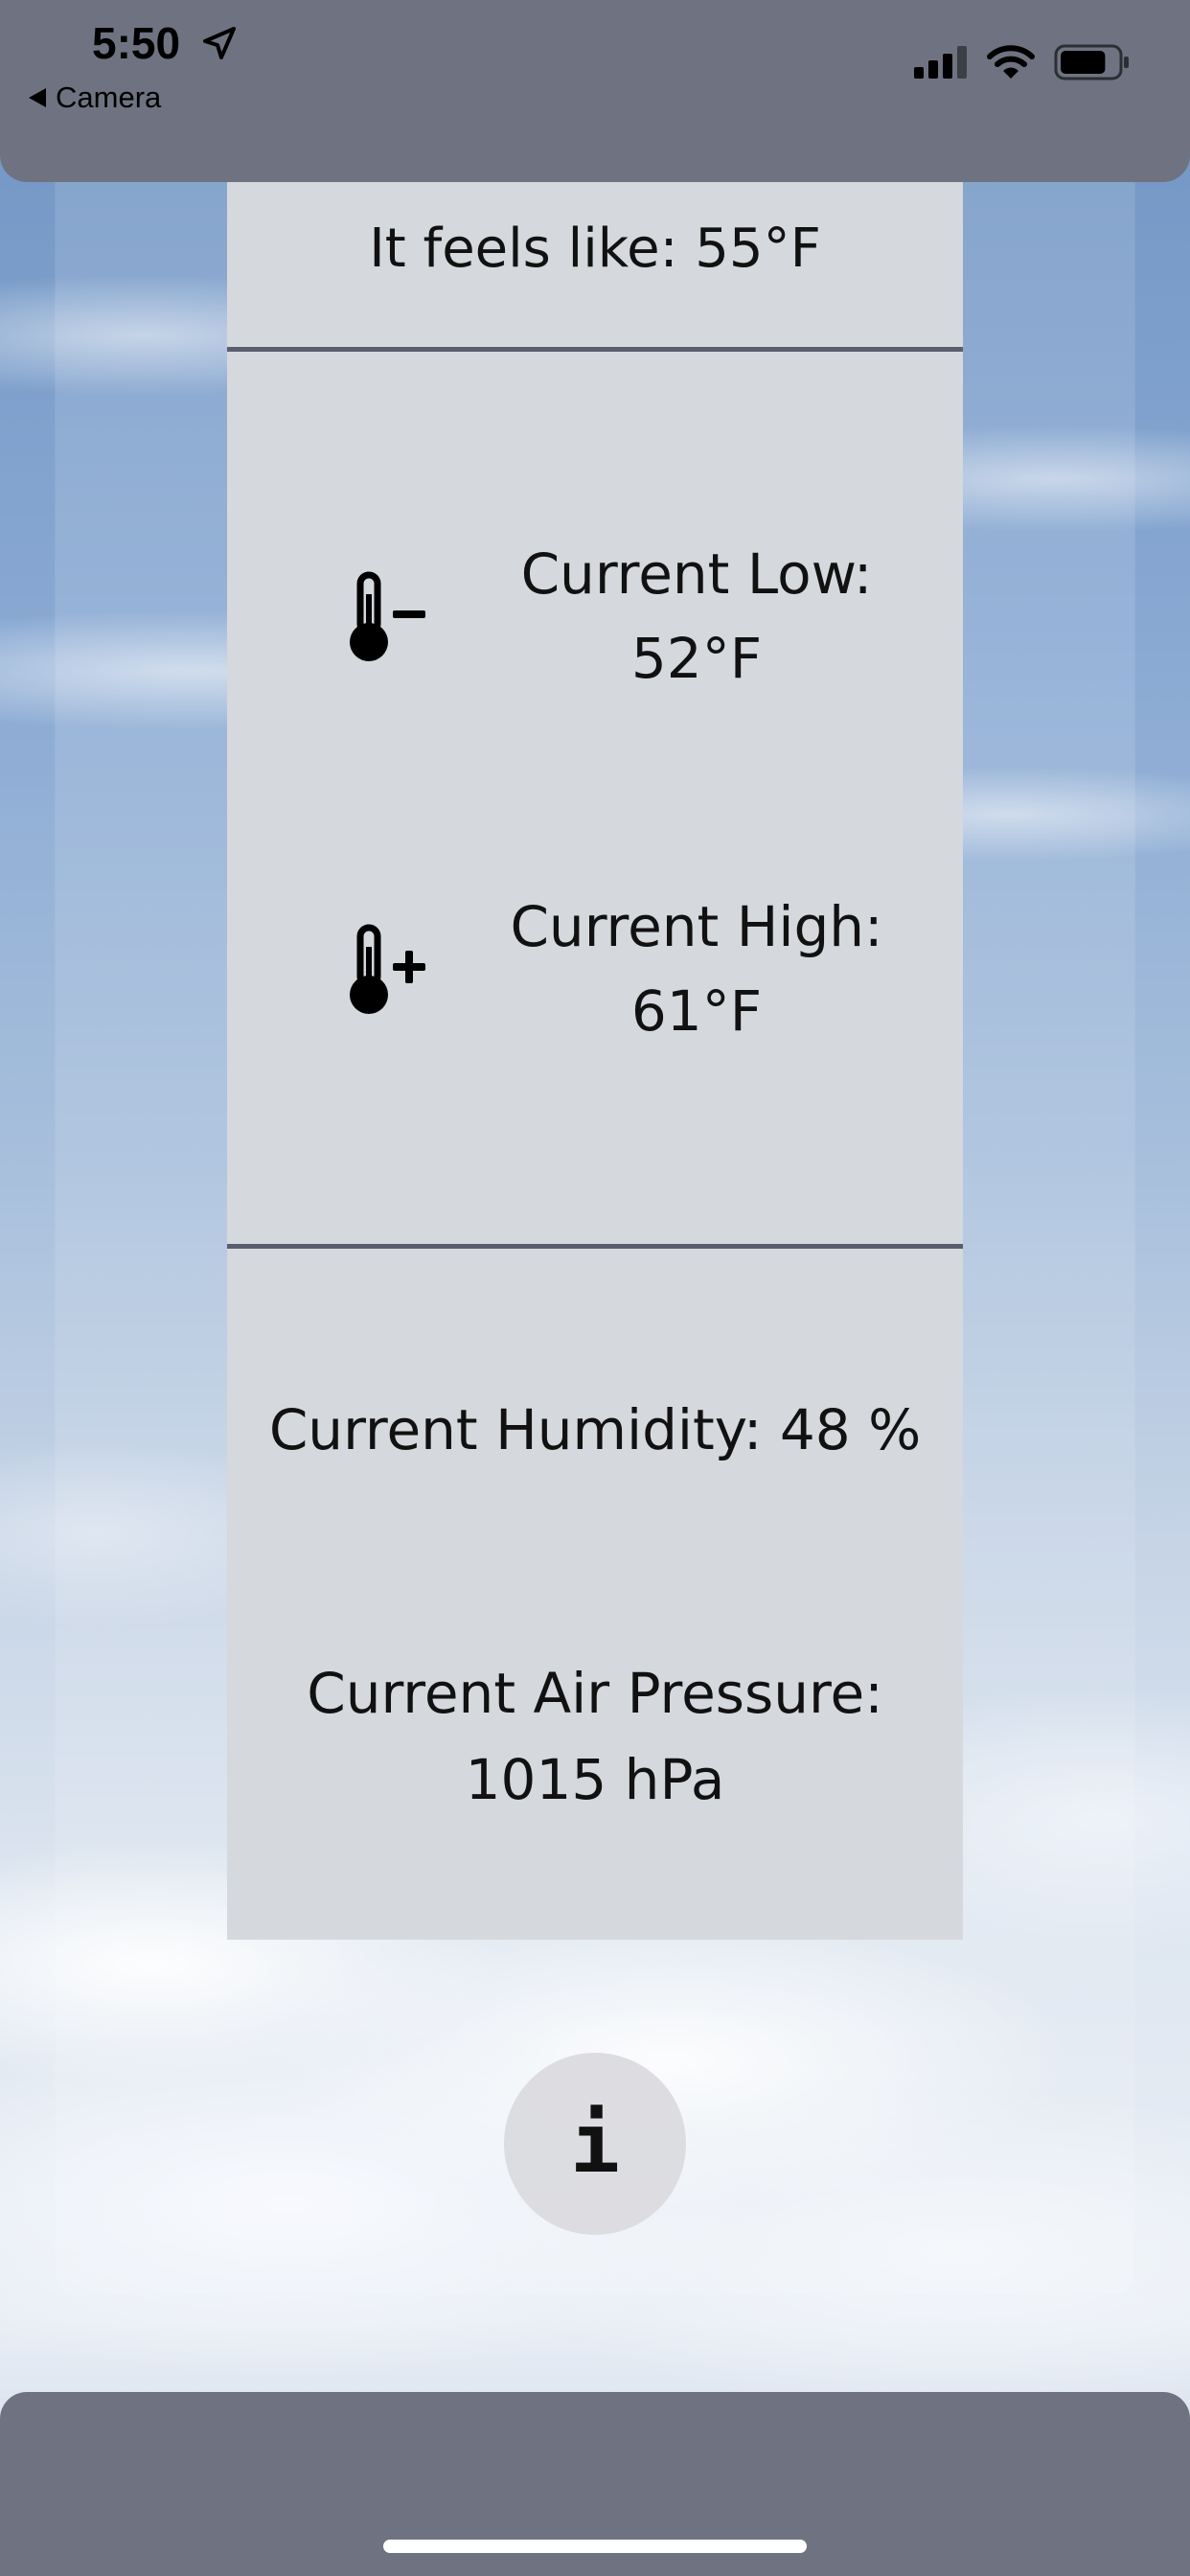 This screenshot has height=2576, width=1190. Describe the element at coordinates (697, 574) in the screenshot. I see `current-low-label: Current Low:` at that location.